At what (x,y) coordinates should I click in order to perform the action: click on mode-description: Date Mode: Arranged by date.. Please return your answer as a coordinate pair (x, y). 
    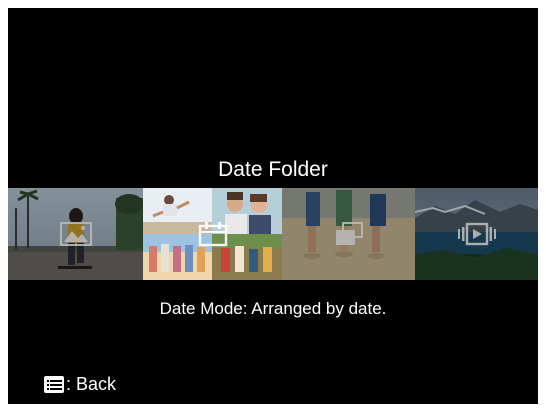
    Looking at the image, I should click on (273, 308).